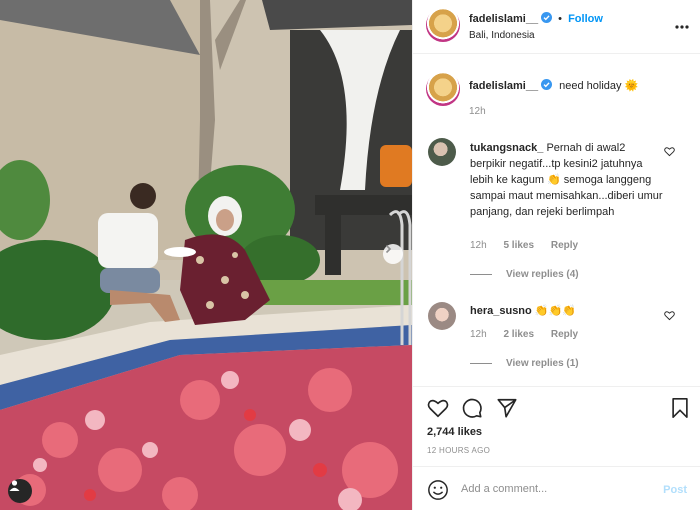 This screenshot has height=510, width=700. I want to click on user-tag-icon, so click(14, 485).